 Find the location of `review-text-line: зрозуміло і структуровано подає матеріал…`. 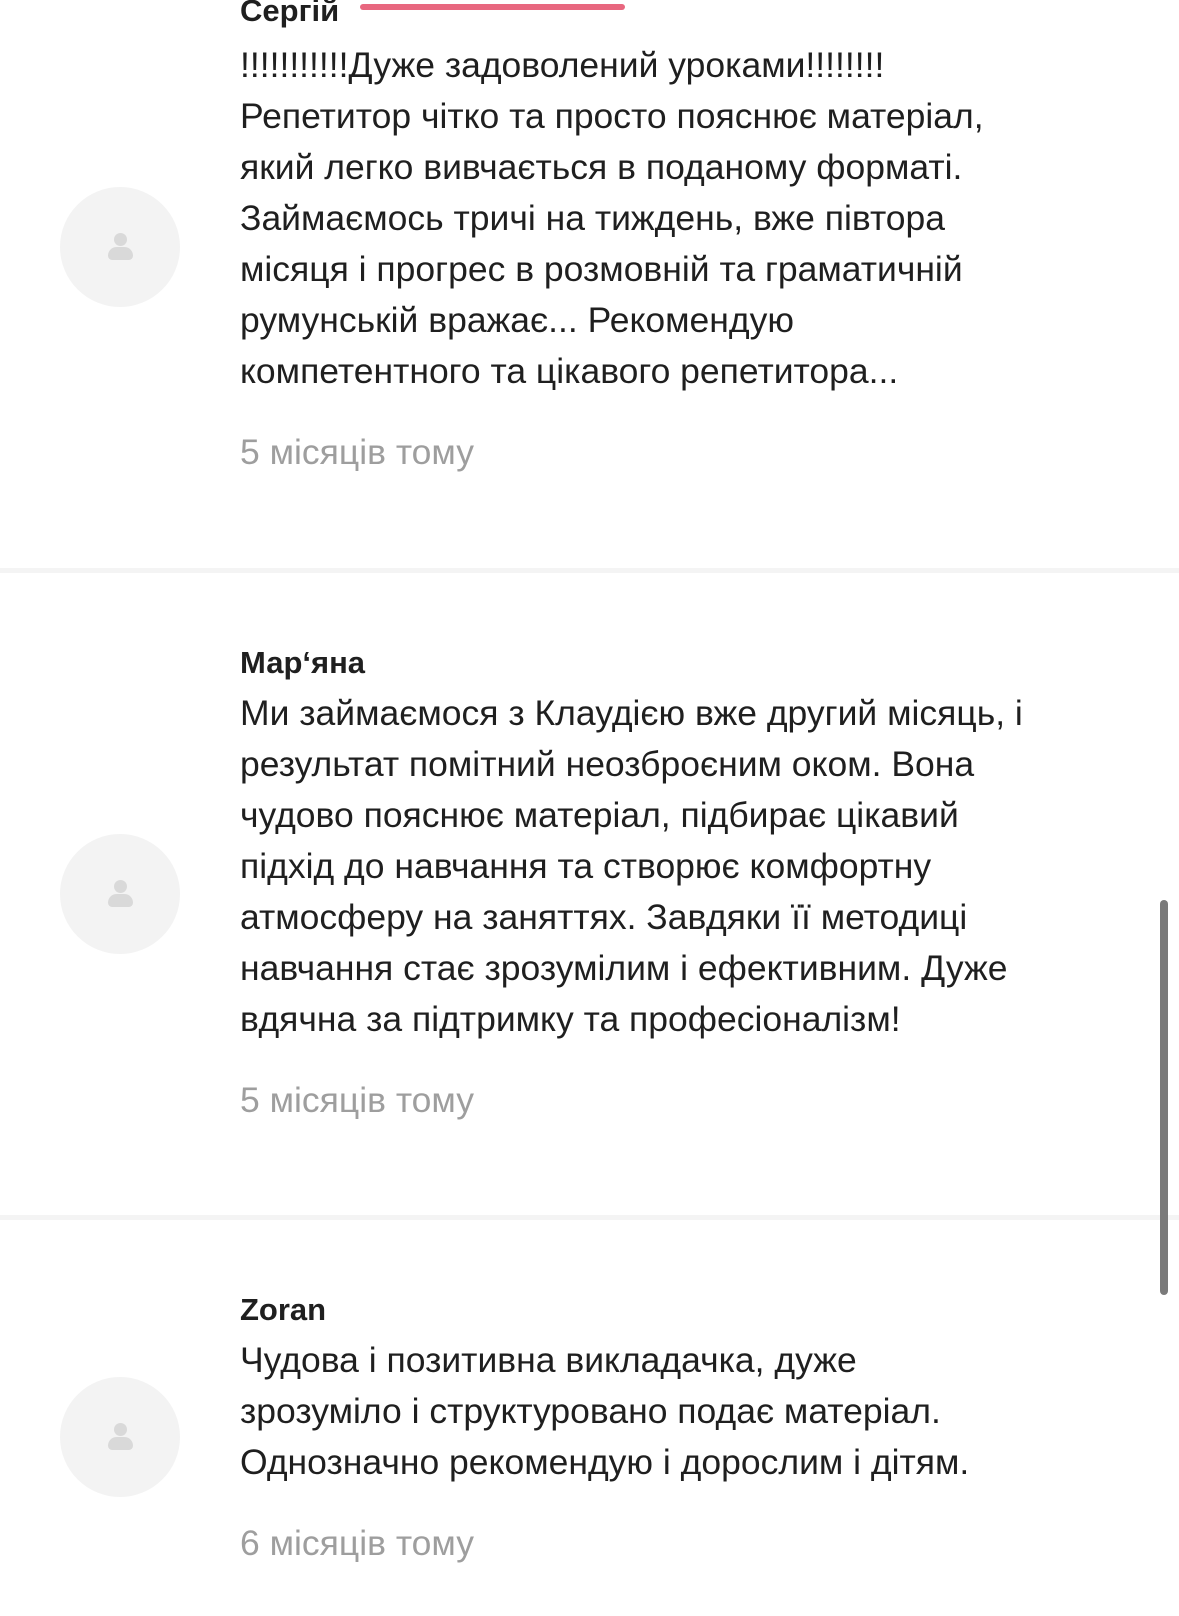

review-text-line: зрозуміло і структуровано подає матеріал… is located at coordinates (590, 1411).